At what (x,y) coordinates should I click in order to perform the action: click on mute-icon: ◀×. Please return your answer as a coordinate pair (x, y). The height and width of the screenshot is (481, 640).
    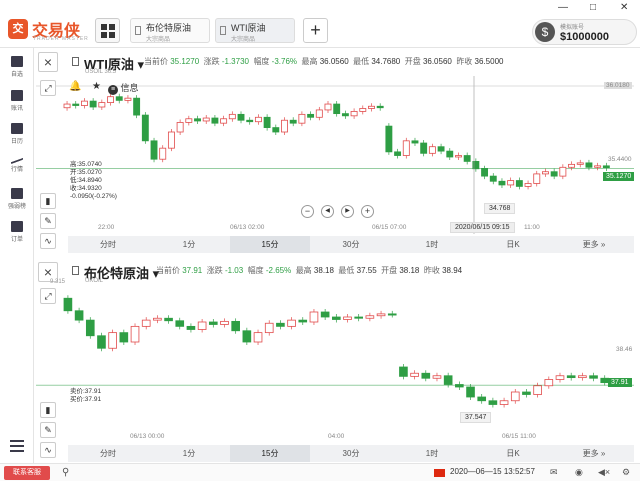
    Looking at the image, I should click on (604, 472).